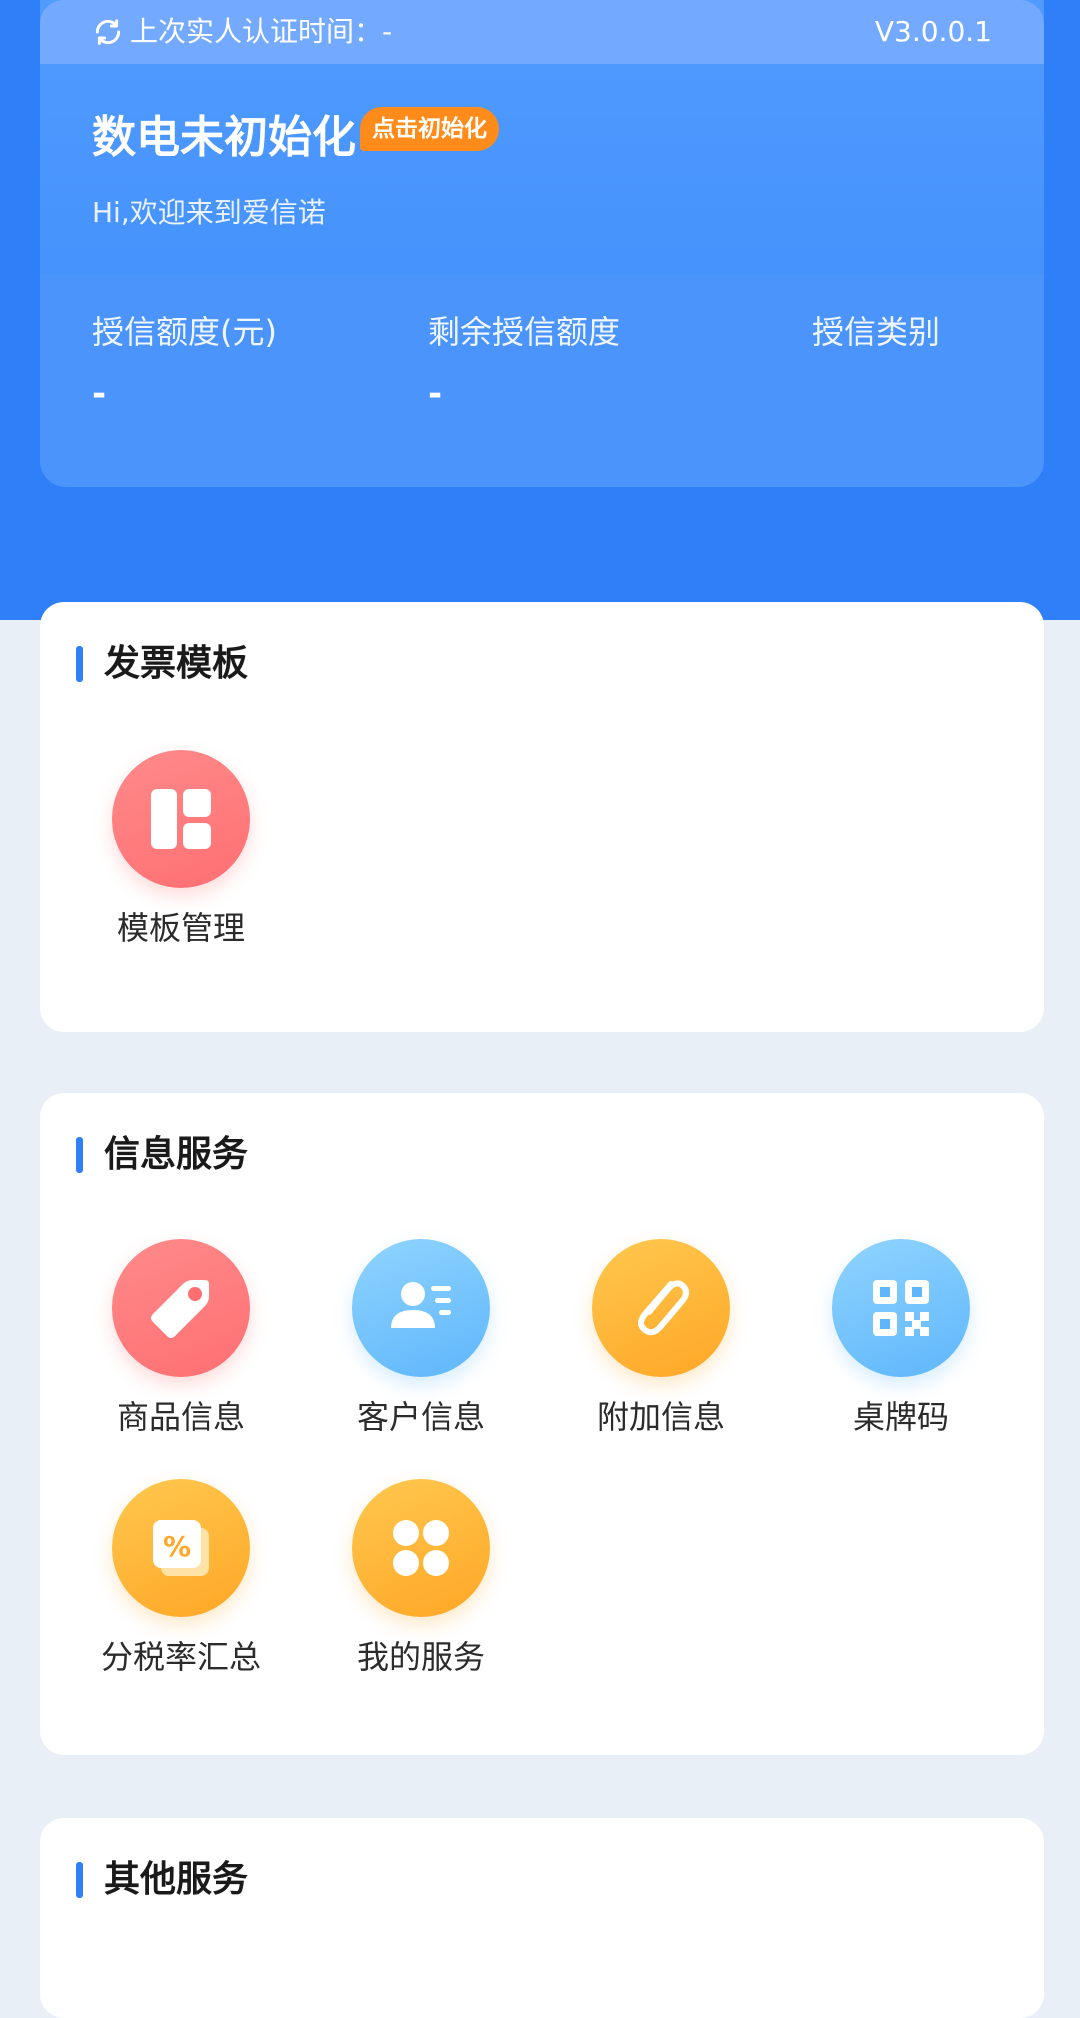  What do you see at coordinates (876, 332) in the screenshot?
I see `credit-category-label: 授信类别` at bounding box center [876, 332].